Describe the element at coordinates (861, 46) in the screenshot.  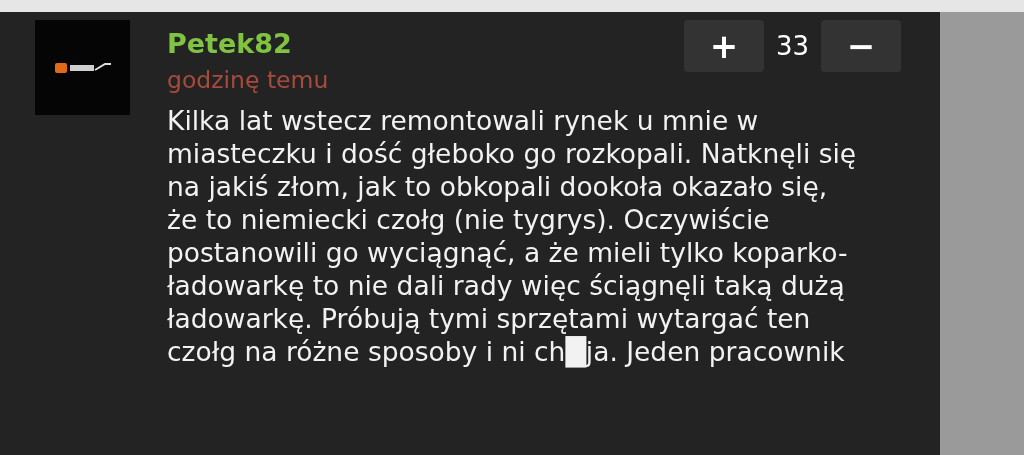
I see `downvote-button: −` at that location.